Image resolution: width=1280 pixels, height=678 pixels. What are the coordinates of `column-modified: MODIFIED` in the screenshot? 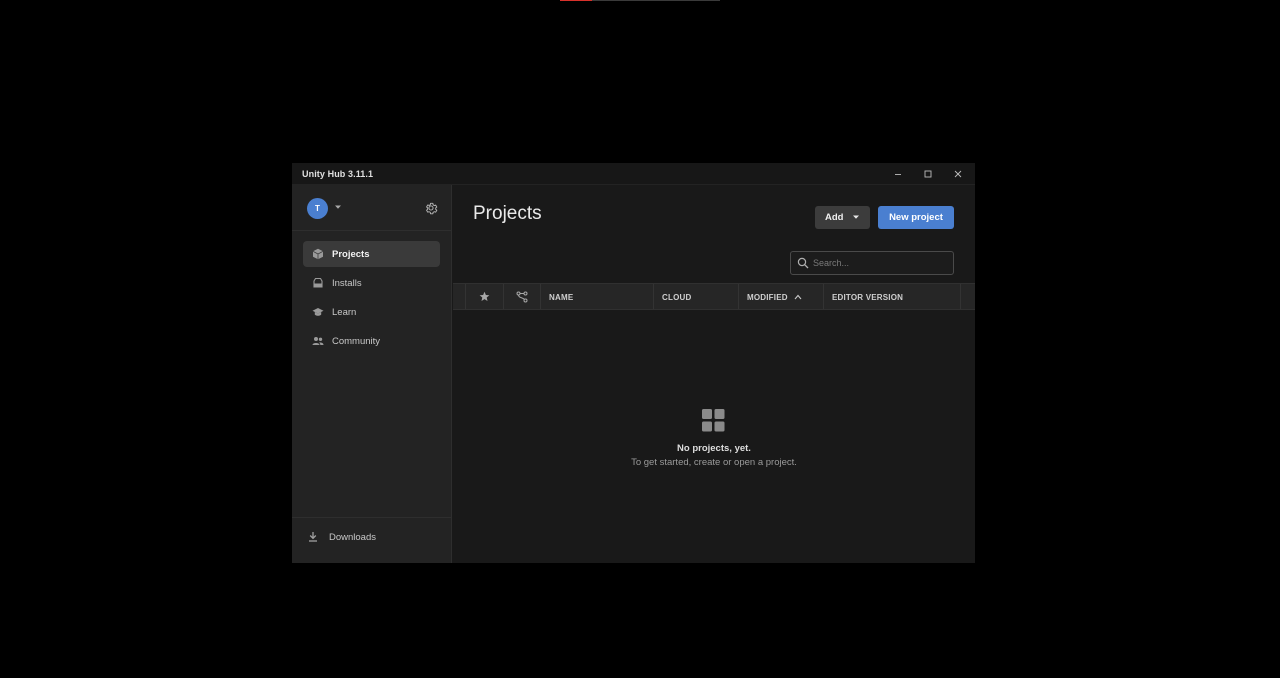 It's located at (781, 296).